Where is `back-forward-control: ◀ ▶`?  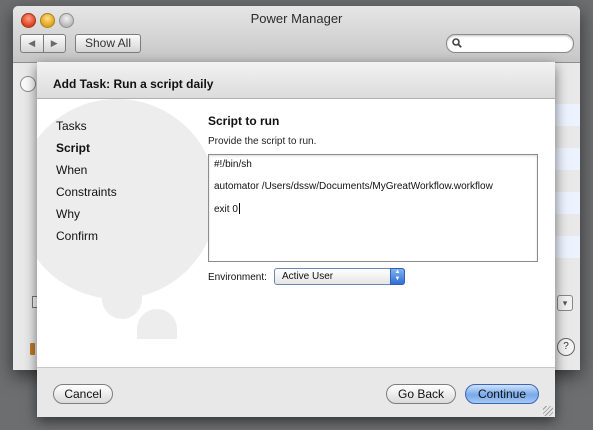 back-forward-control: ◀ ▶ is located at coordinates (43, 43).